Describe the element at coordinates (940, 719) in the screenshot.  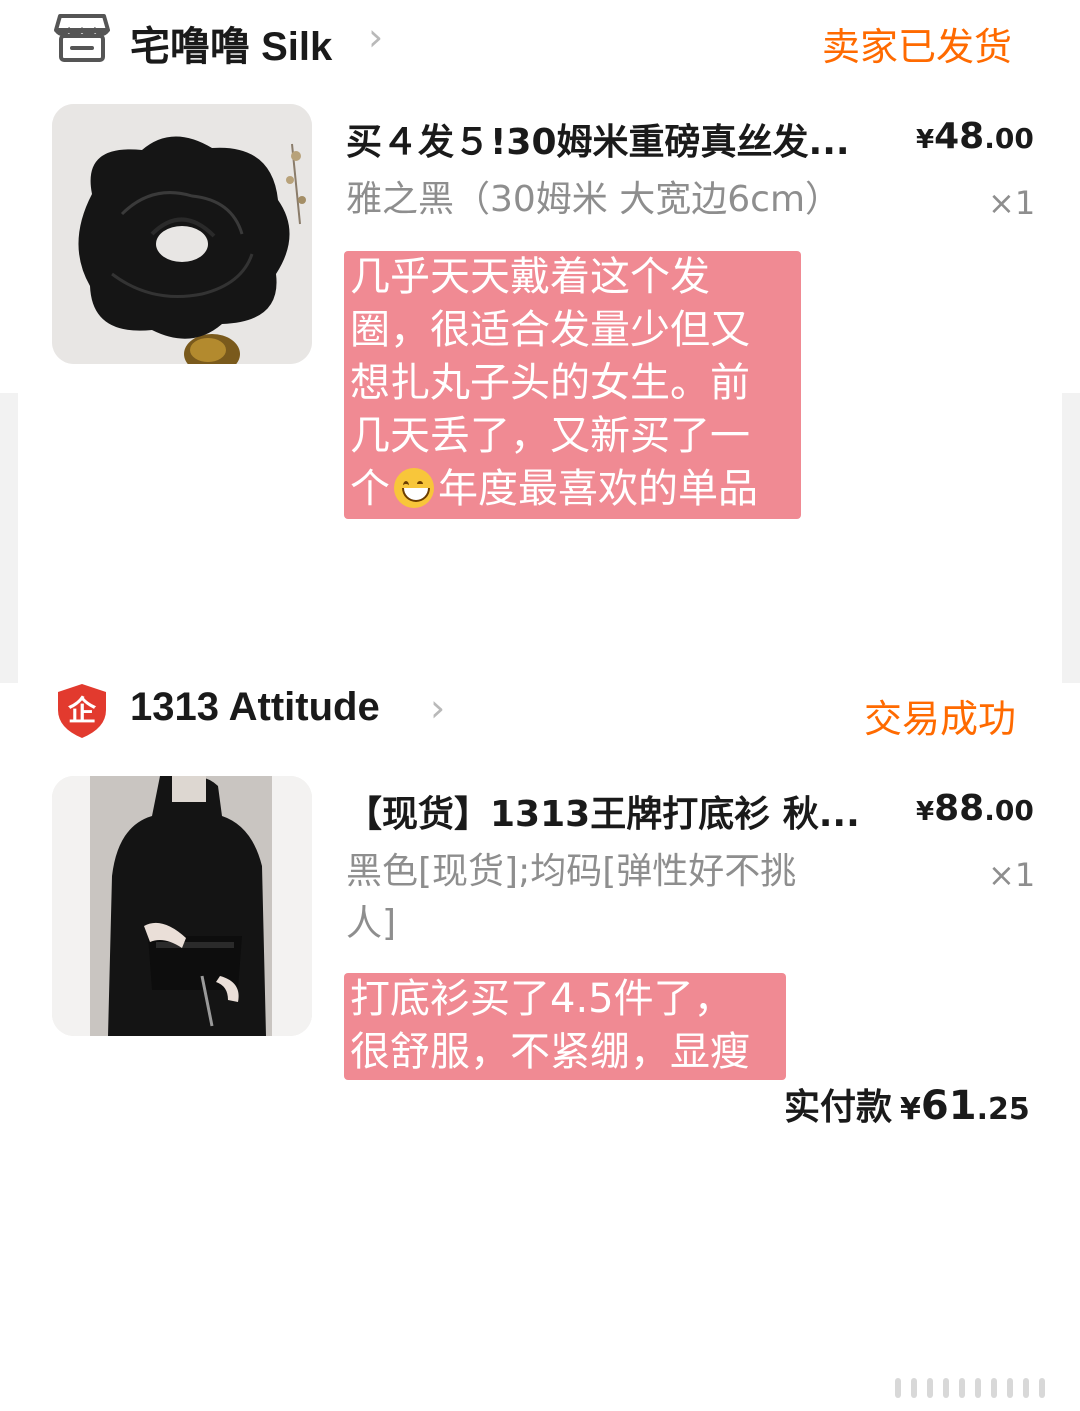
I see `order-status: 交易成功` at that location.